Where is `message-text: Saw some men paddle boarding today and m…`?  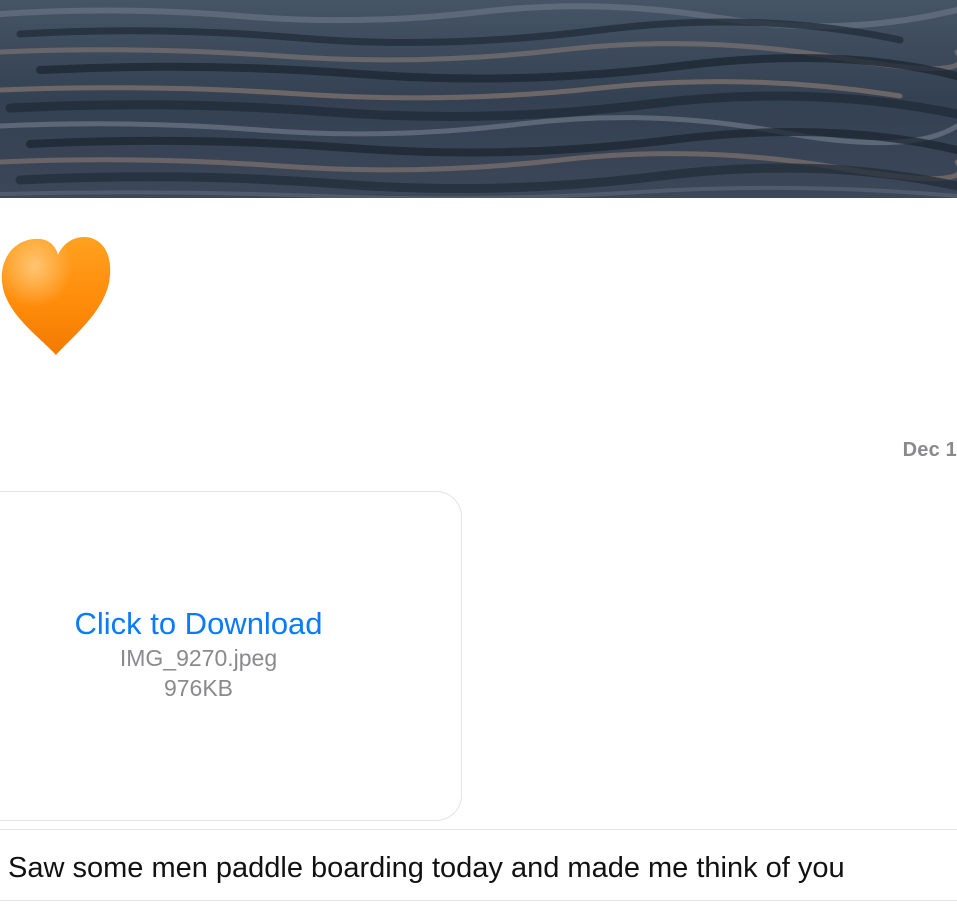 message-text: Saw some men paddle boarding today and m… is located at coordinates (426, 868).